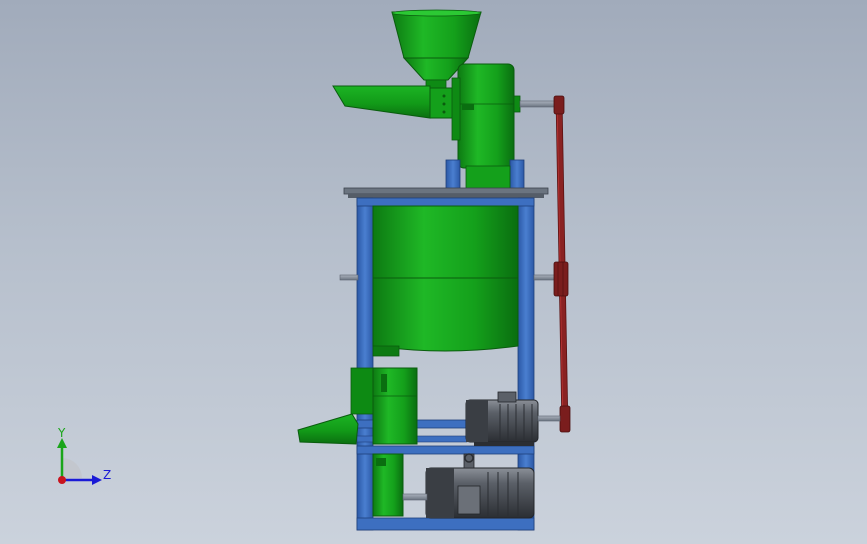 The width and height of the screenshot is (867, 544). Describe the element at coordinates (61, 433) in the screenshot. I see `y-axis-label: Y` at that location.